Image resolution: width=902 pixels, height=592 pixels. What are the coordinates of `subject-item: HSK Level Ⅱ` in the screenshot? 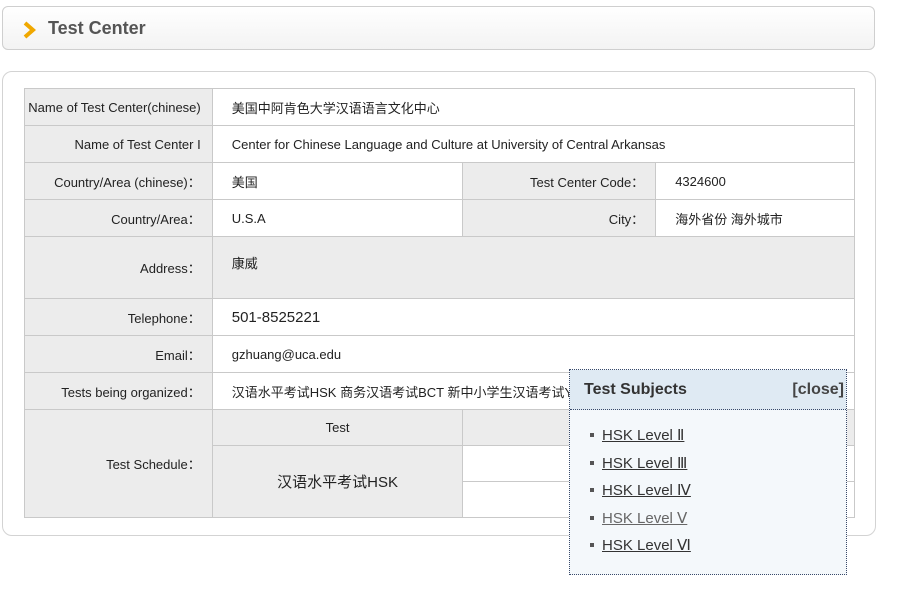 It's located at (640, 440).